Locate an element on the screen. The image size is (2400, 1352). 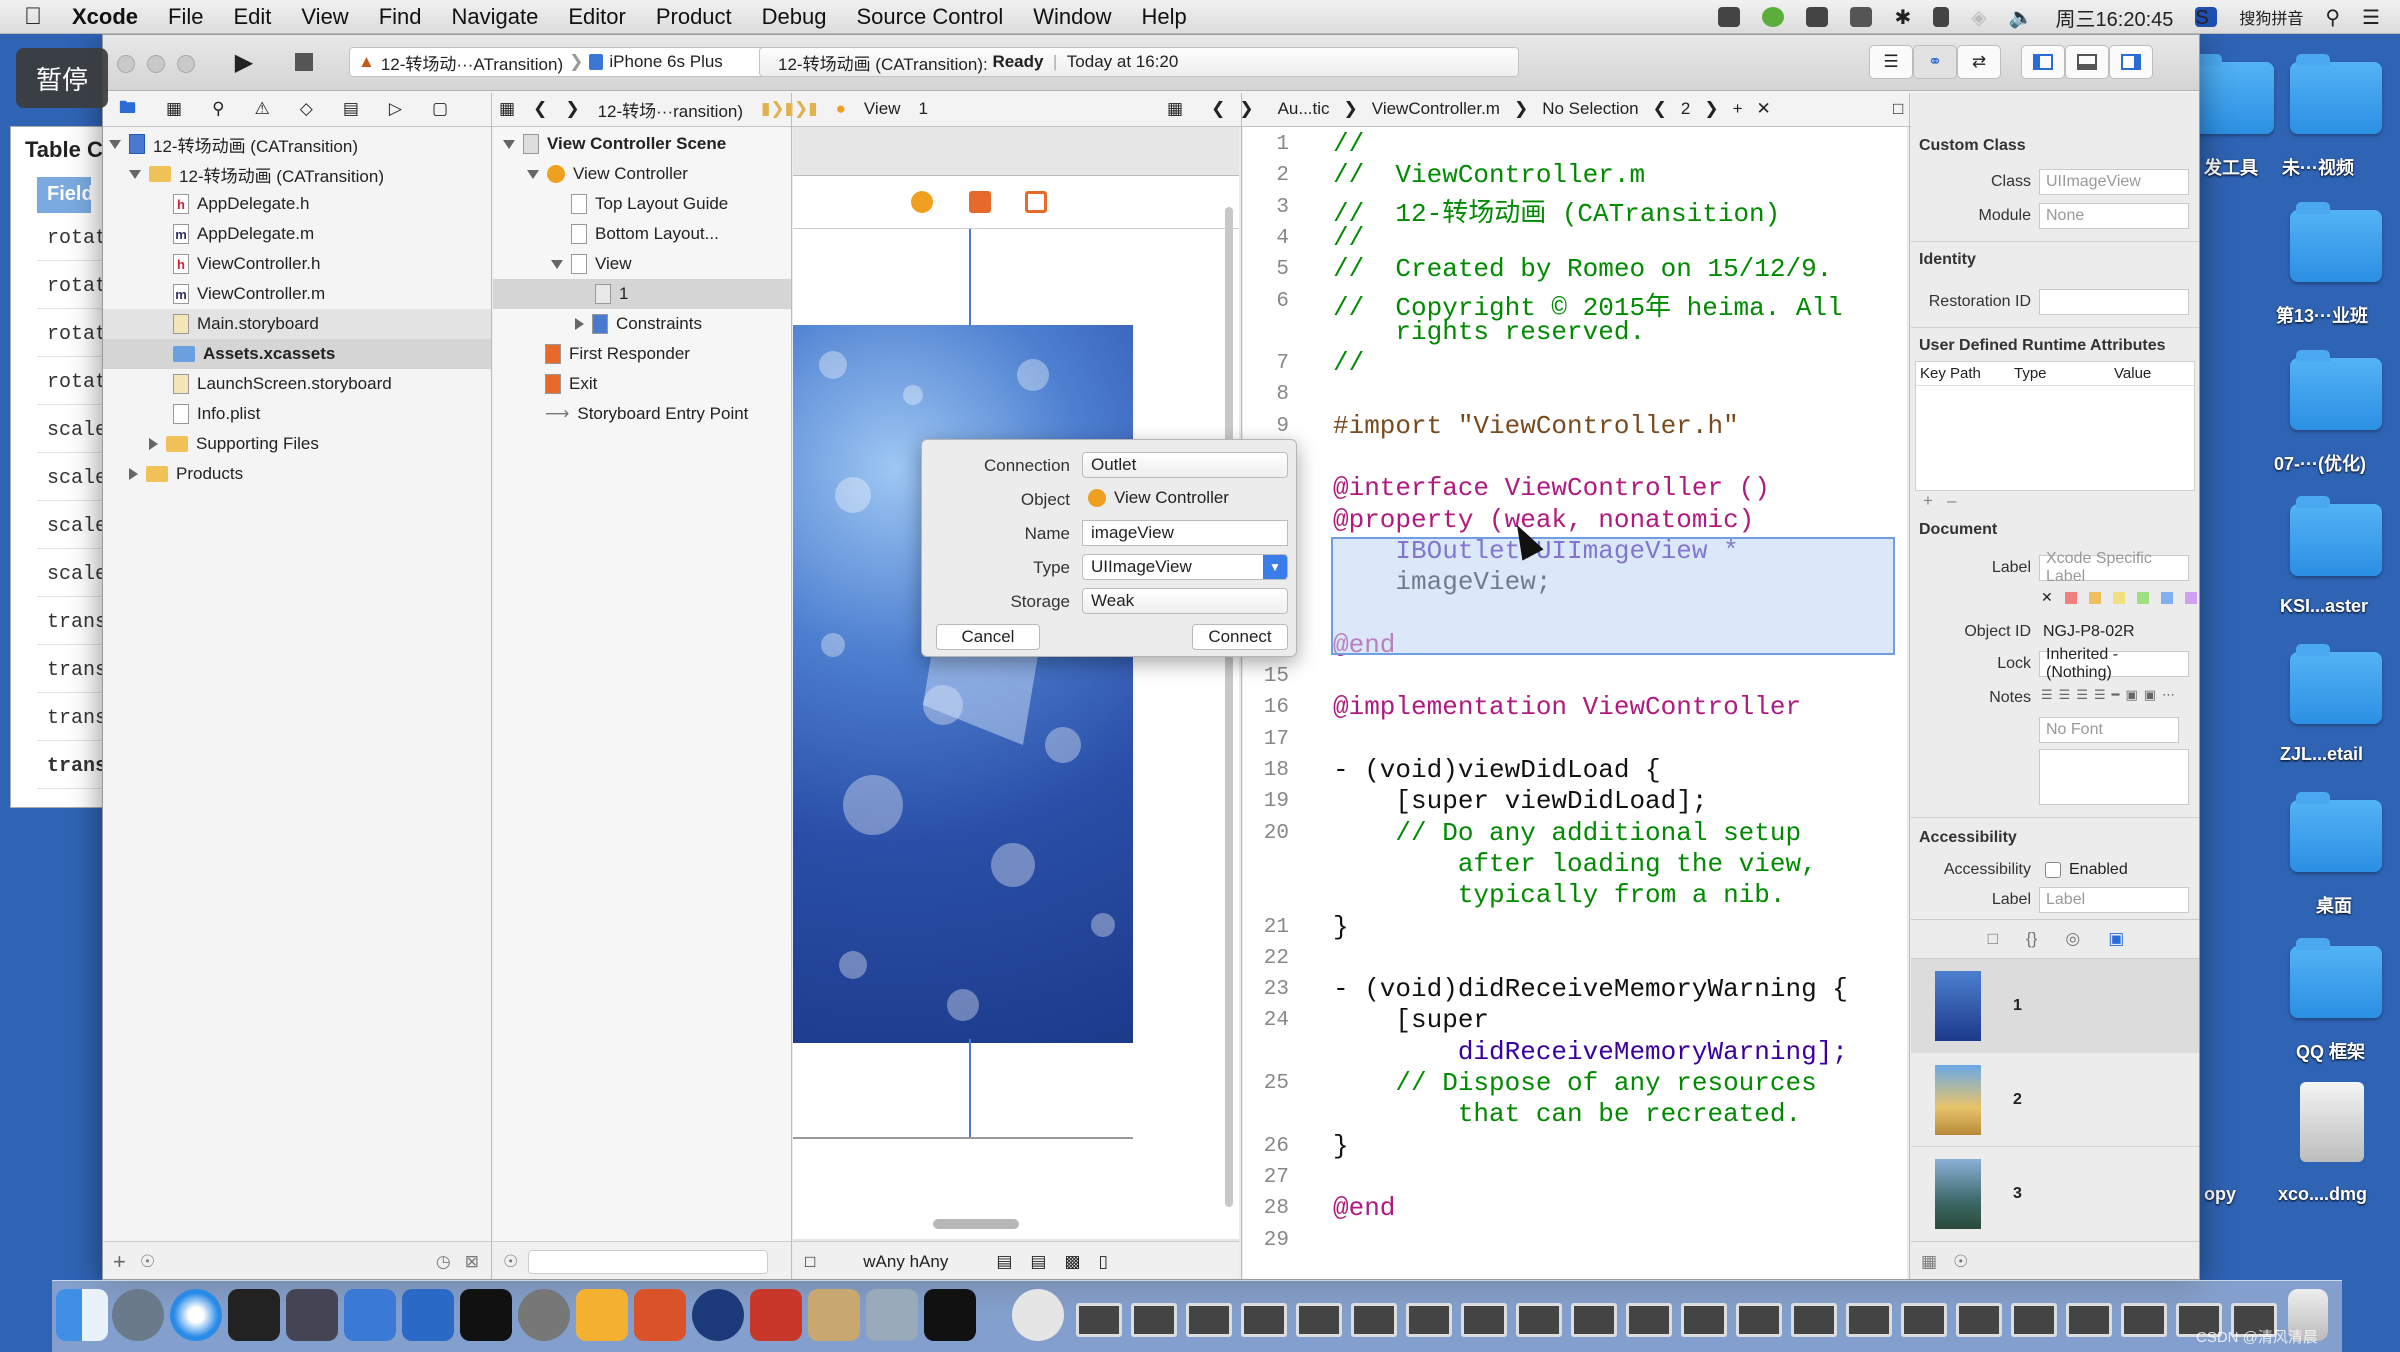
align-right-icon: ☰ is located at coordinates (2082, 695).